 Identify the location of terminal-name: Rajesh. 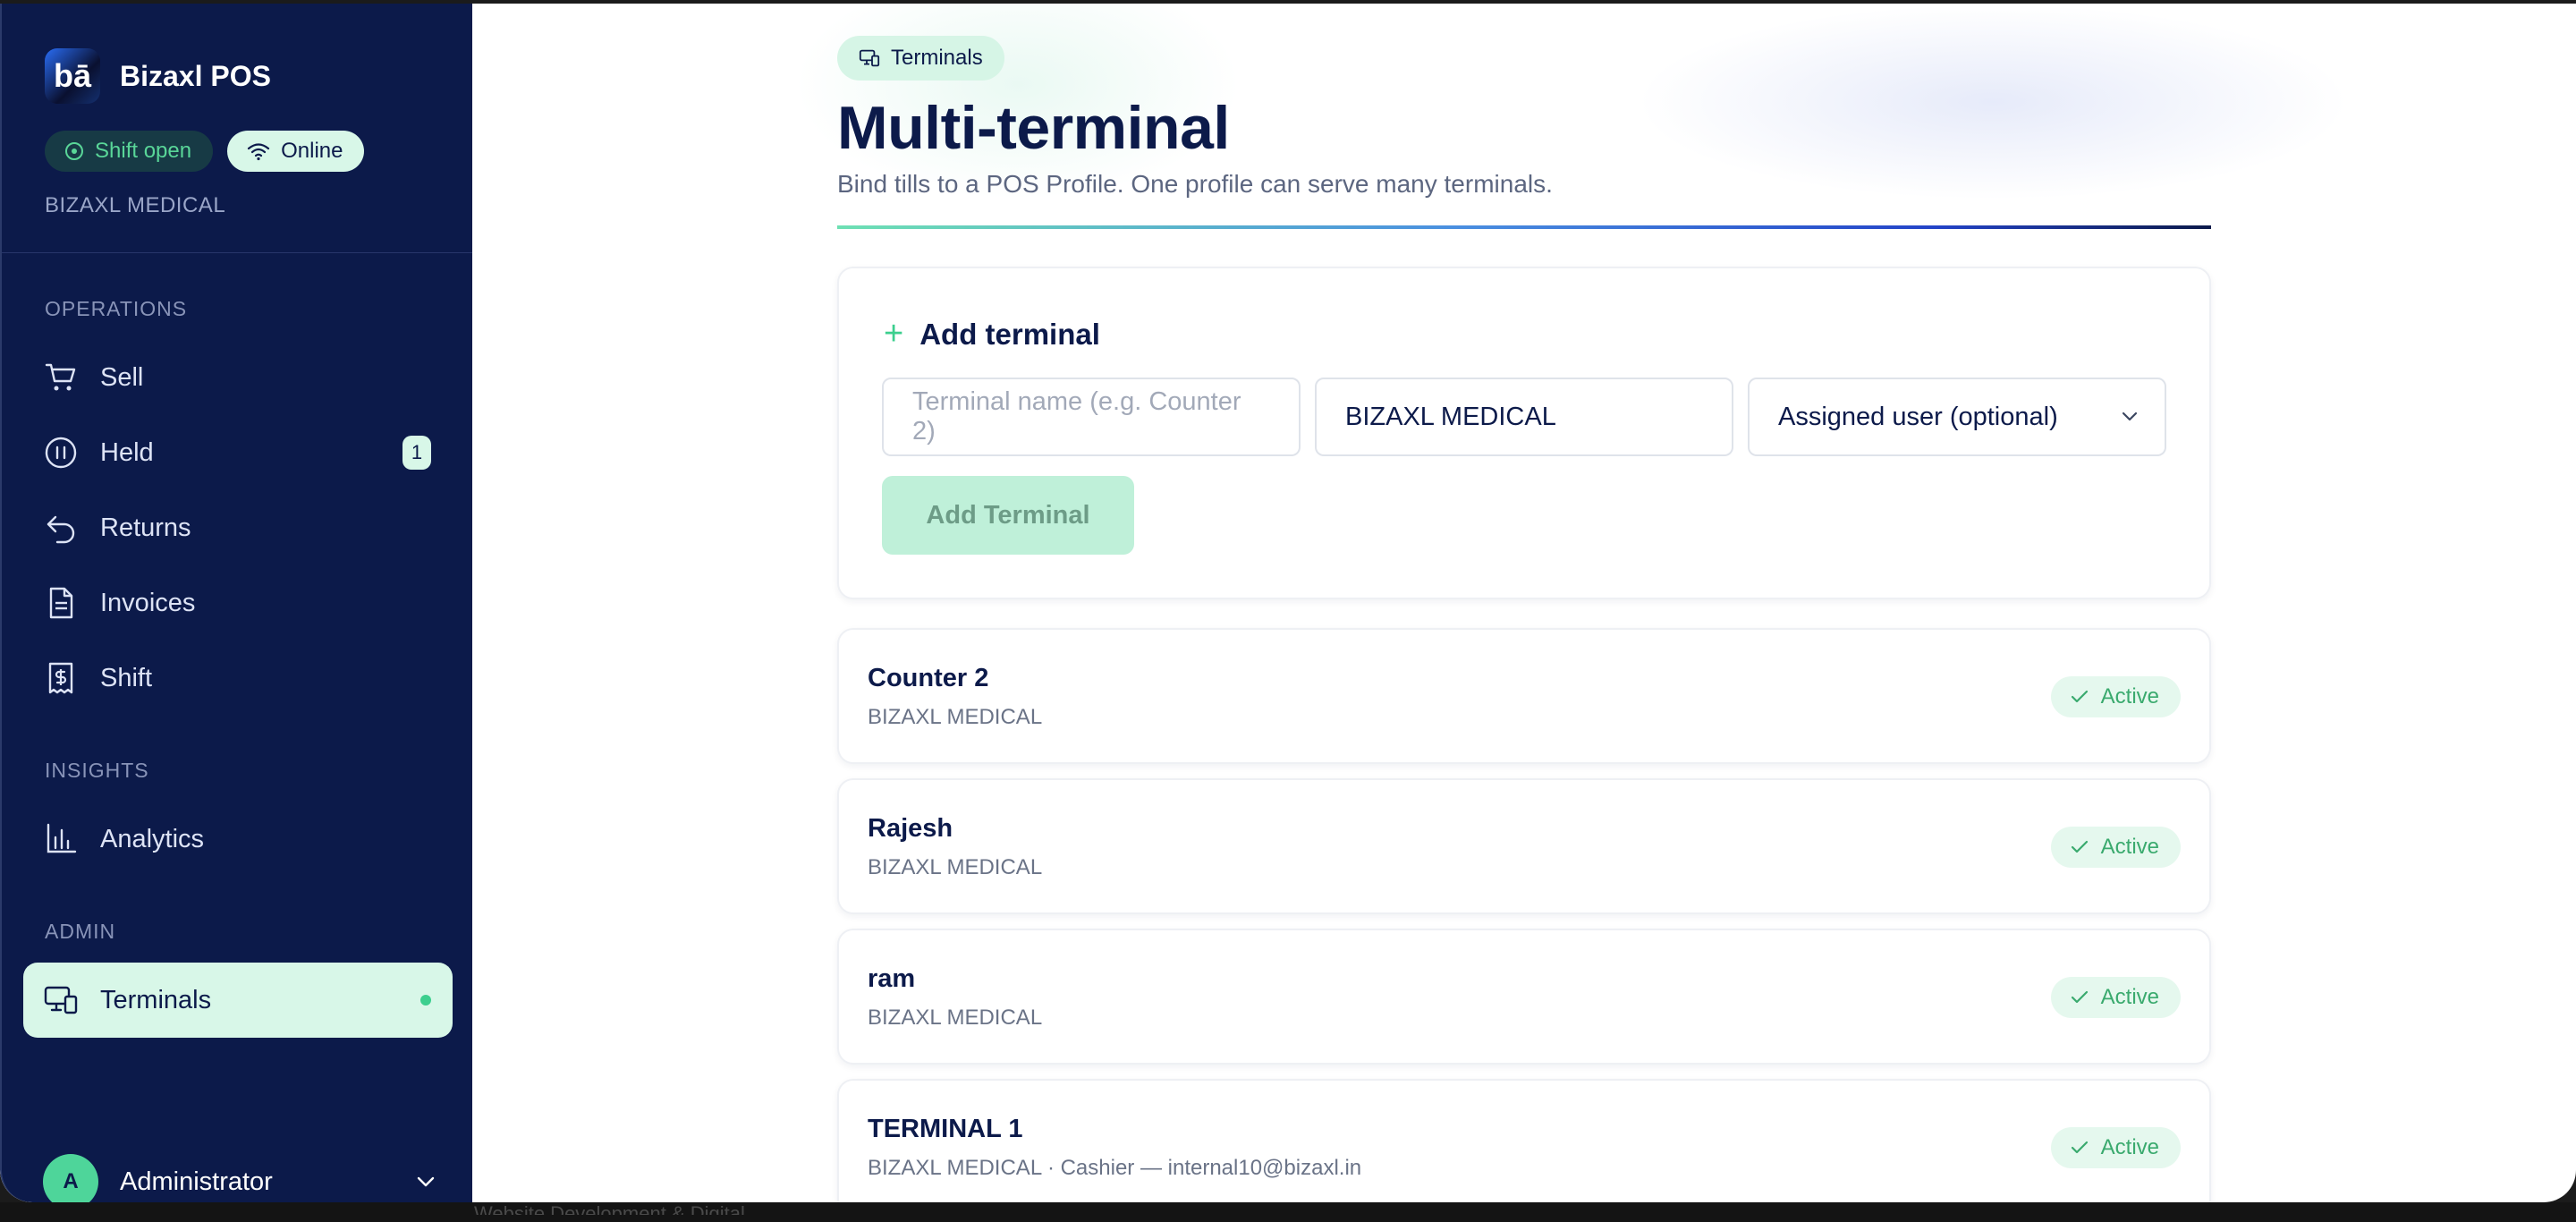
(910, 828).